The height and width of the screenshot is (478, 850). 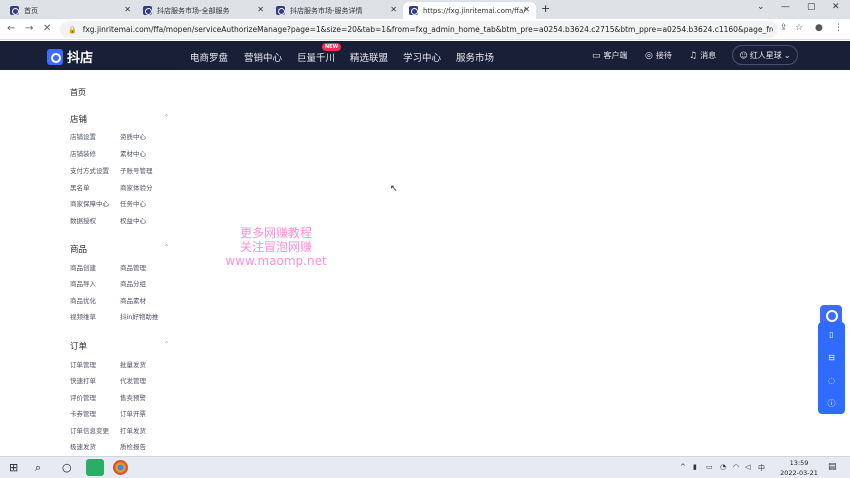 I want to click on douyin-shop-logo-icon, so click(x=55, y=56).